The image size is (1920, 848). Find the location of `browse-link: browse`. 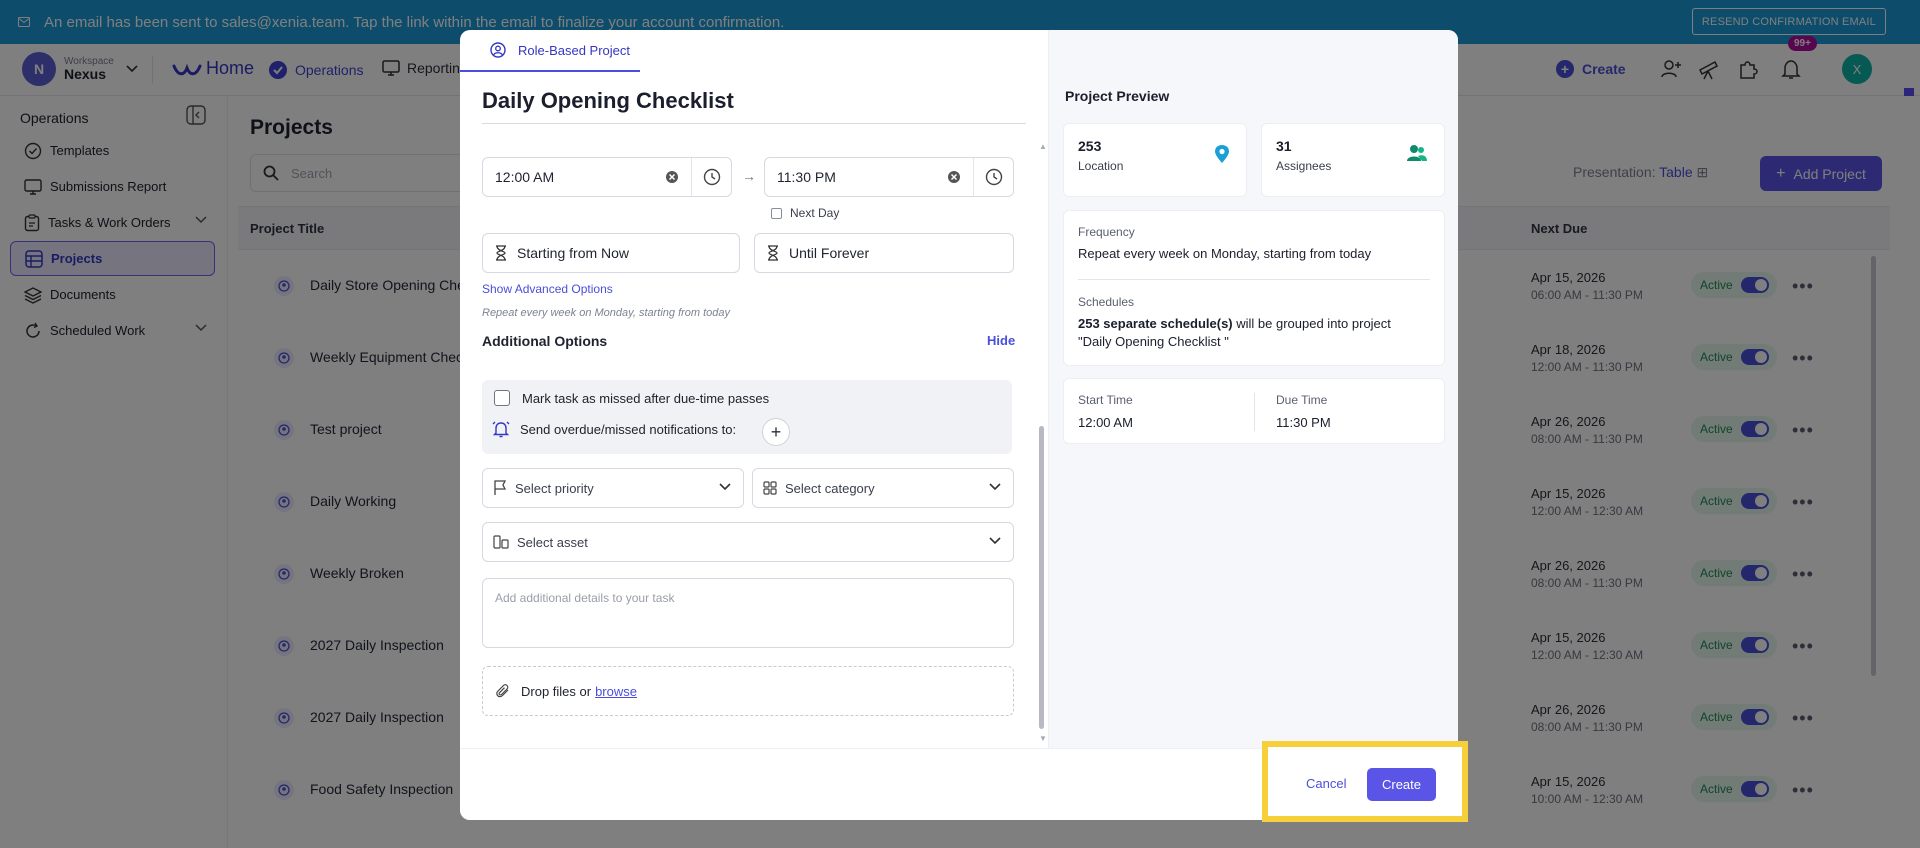

browse-link: browse is located at coordinates (616, 691).